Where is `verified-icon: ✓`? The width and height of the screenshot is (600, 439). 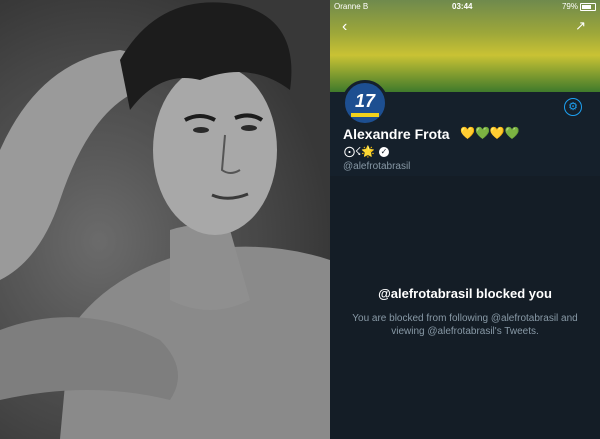
verified-icon: ✓ is located at coordinates (384, 152).